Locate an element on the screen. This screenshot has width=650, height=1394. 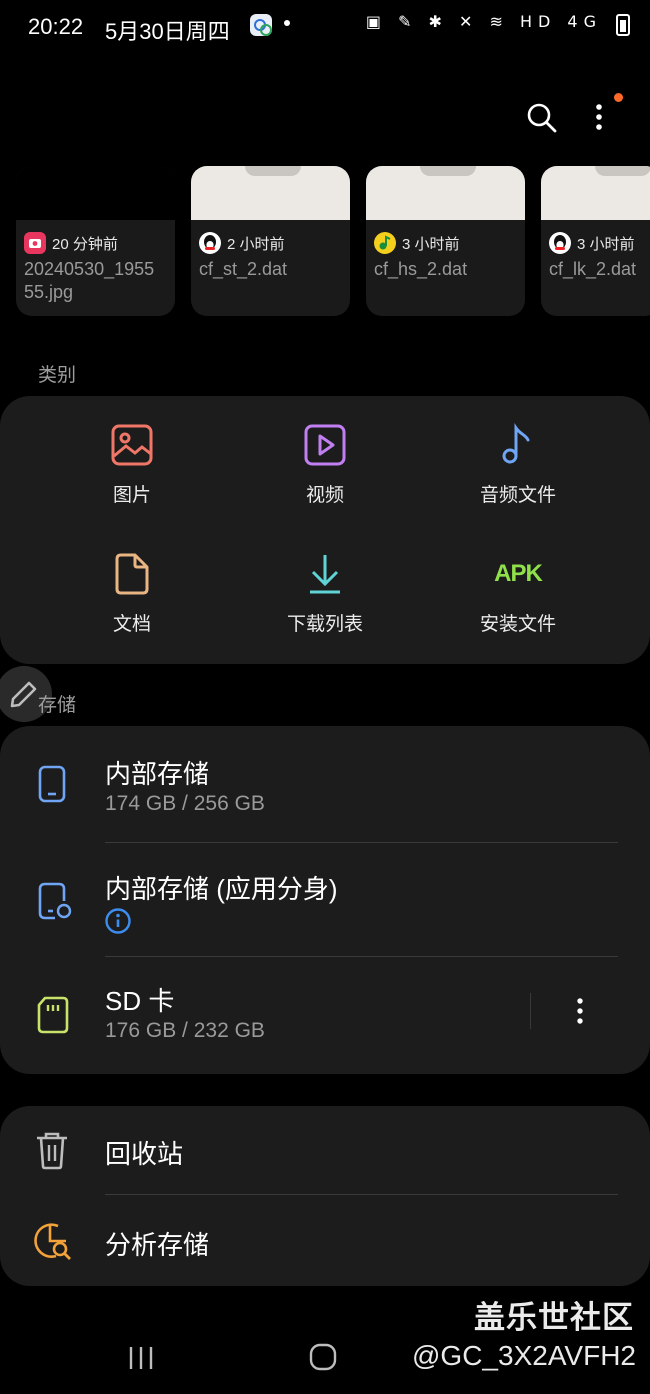
more-notifications-dot-icon is located at coordinates (287, 23).